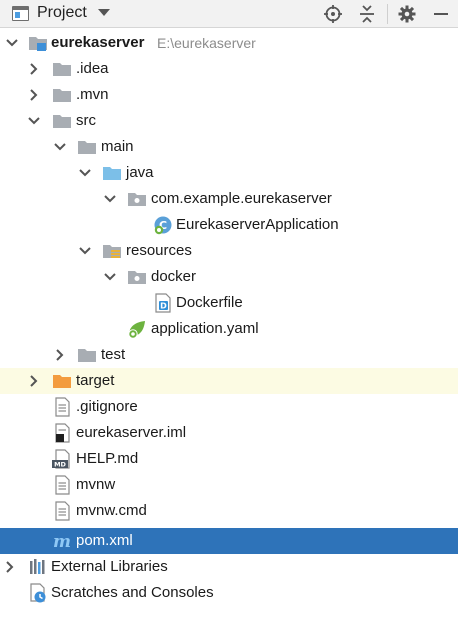 The width and height of the screenshot is (458, 634). I want to click on settings-gear-icon, so click(407, 14).